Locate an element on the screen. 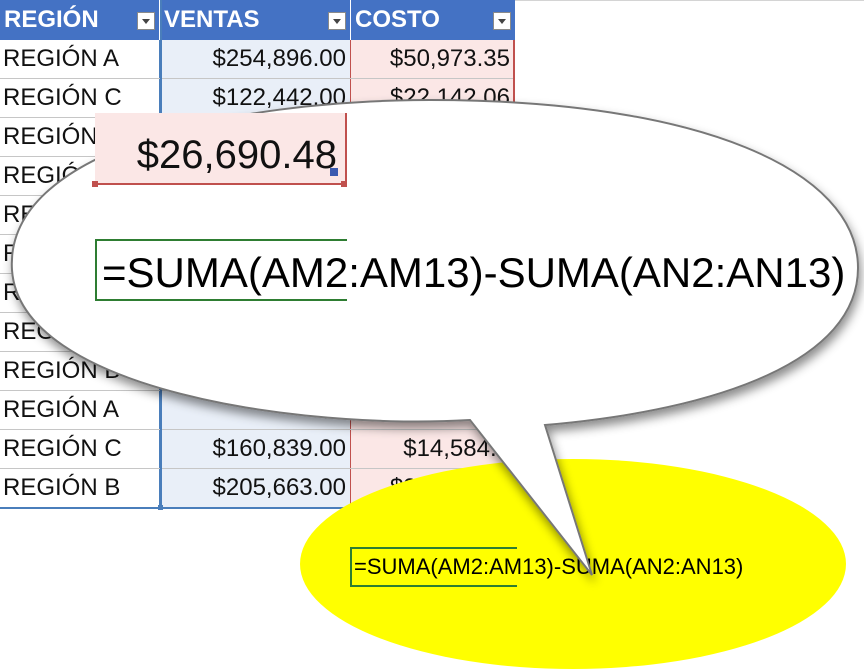  zoomed-formula-text: =SUMA(AM2:AM13)-SUMA(AN2:AN13) is located at coordinates (474, 272).